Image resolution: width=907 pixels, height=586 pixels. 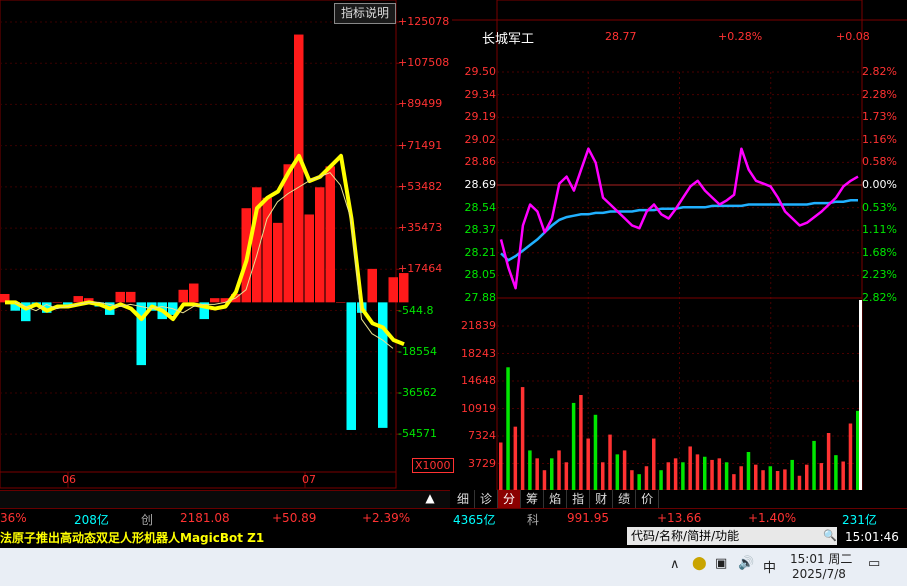 What do you see at coordinates (602, 499) in the screenshot?
I see `tab-6: 财` at bounding box center [602, 499].